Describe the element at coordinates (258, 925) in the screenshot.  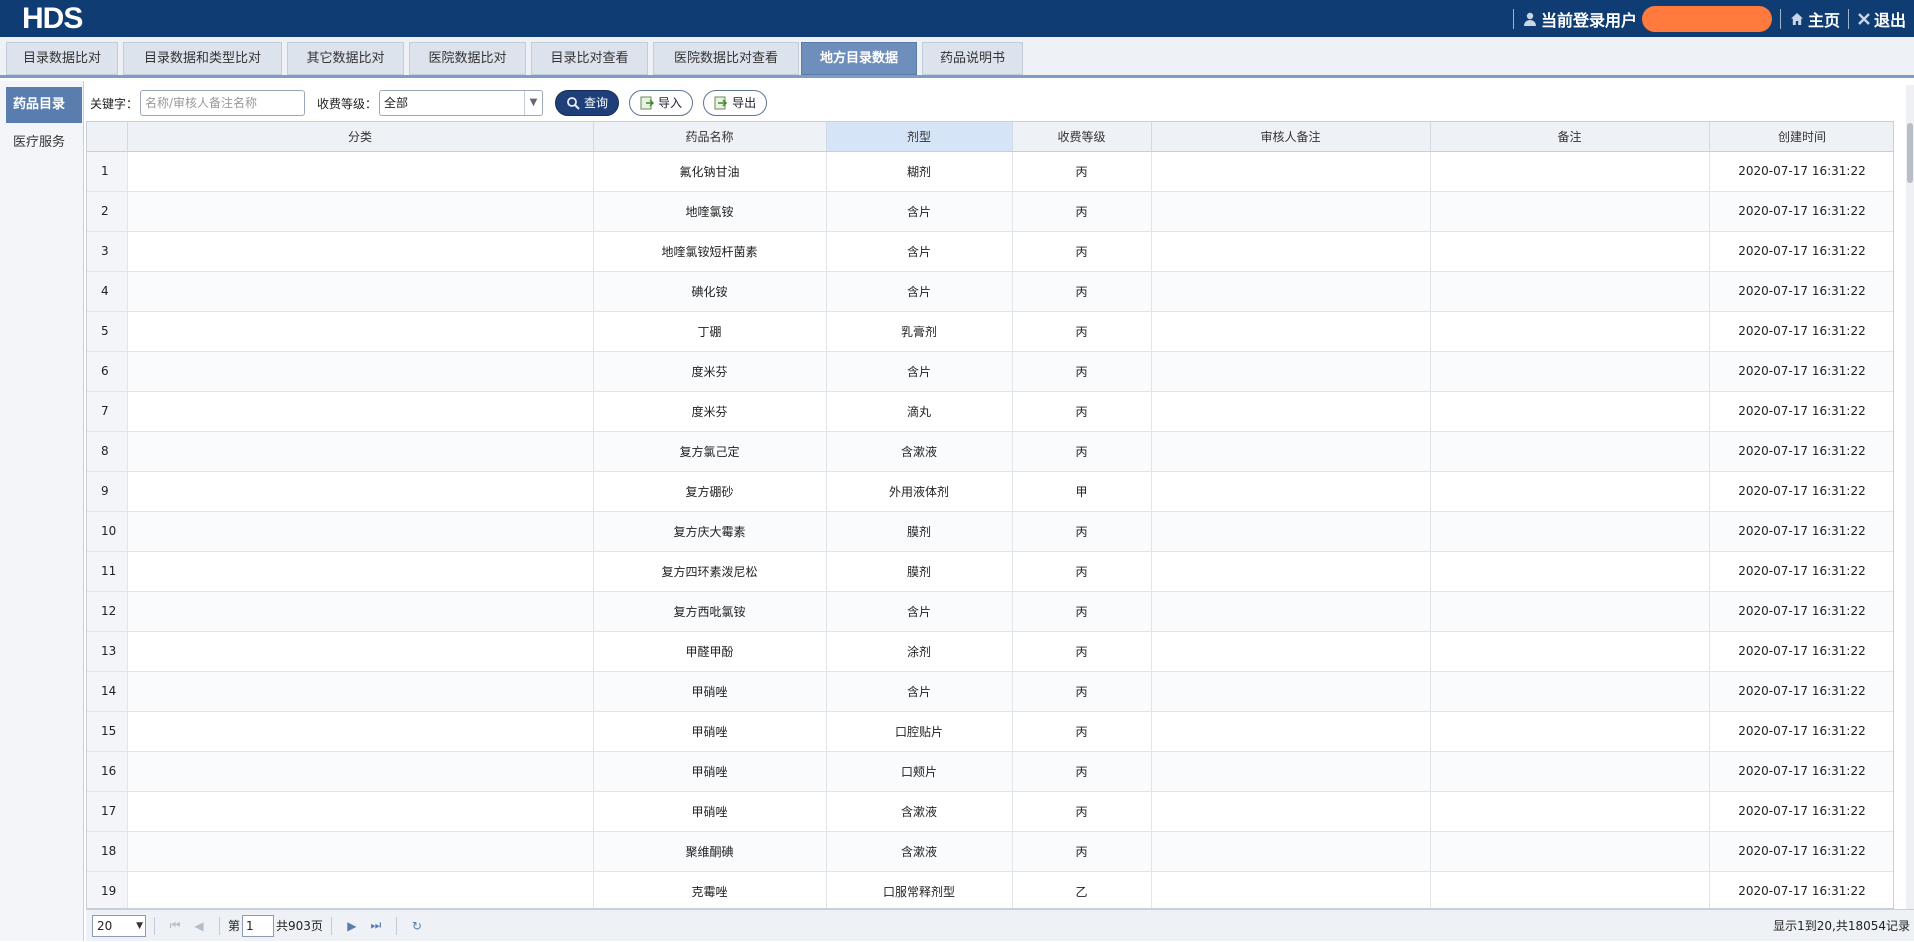
I see `current-page-input: 1` at that location.